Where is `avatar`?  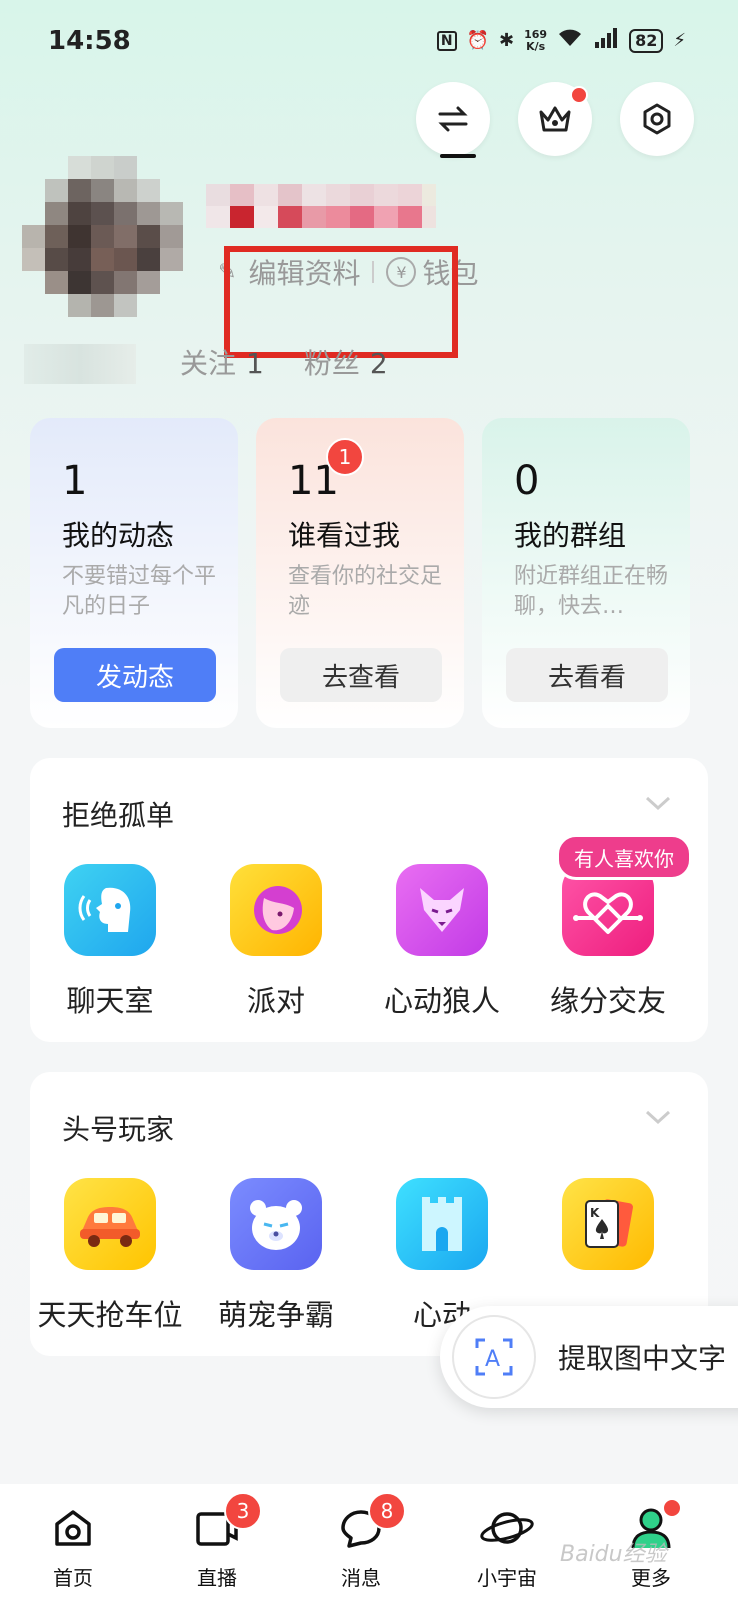 avatar is located at coordinates (104, 238).